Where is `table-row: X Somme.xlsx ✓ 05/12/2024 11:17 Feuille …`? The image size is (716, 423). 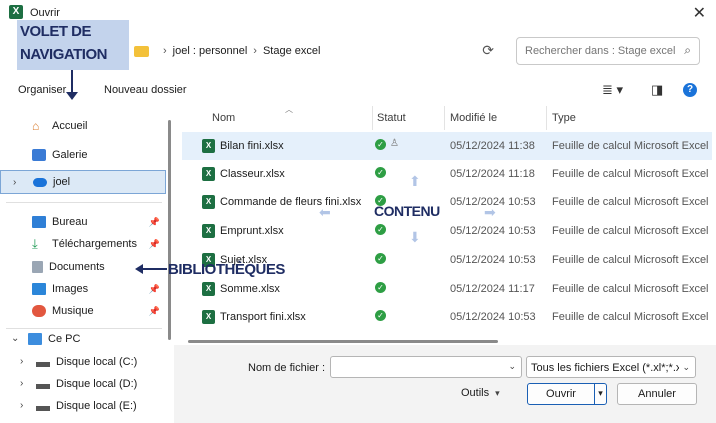
table-row: X Somme.xlsx ✓ 05/12/2024 11:17 Feuille … is located at coordinates (447, 289).